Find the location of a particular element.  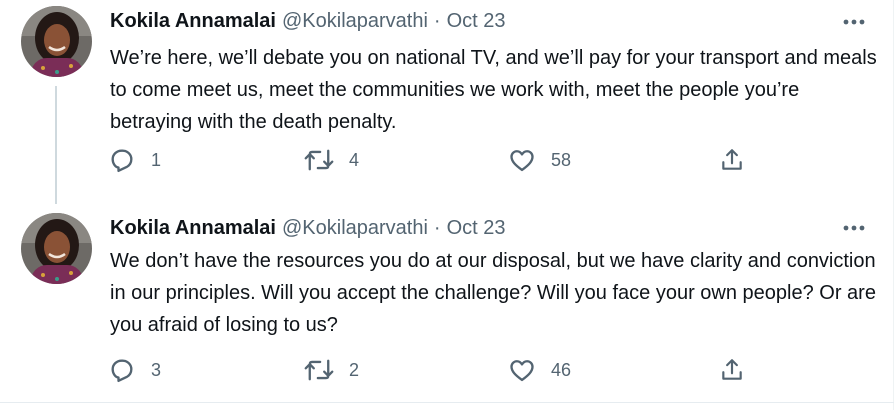

like-count: 58 is located at coordinates (561, 159).